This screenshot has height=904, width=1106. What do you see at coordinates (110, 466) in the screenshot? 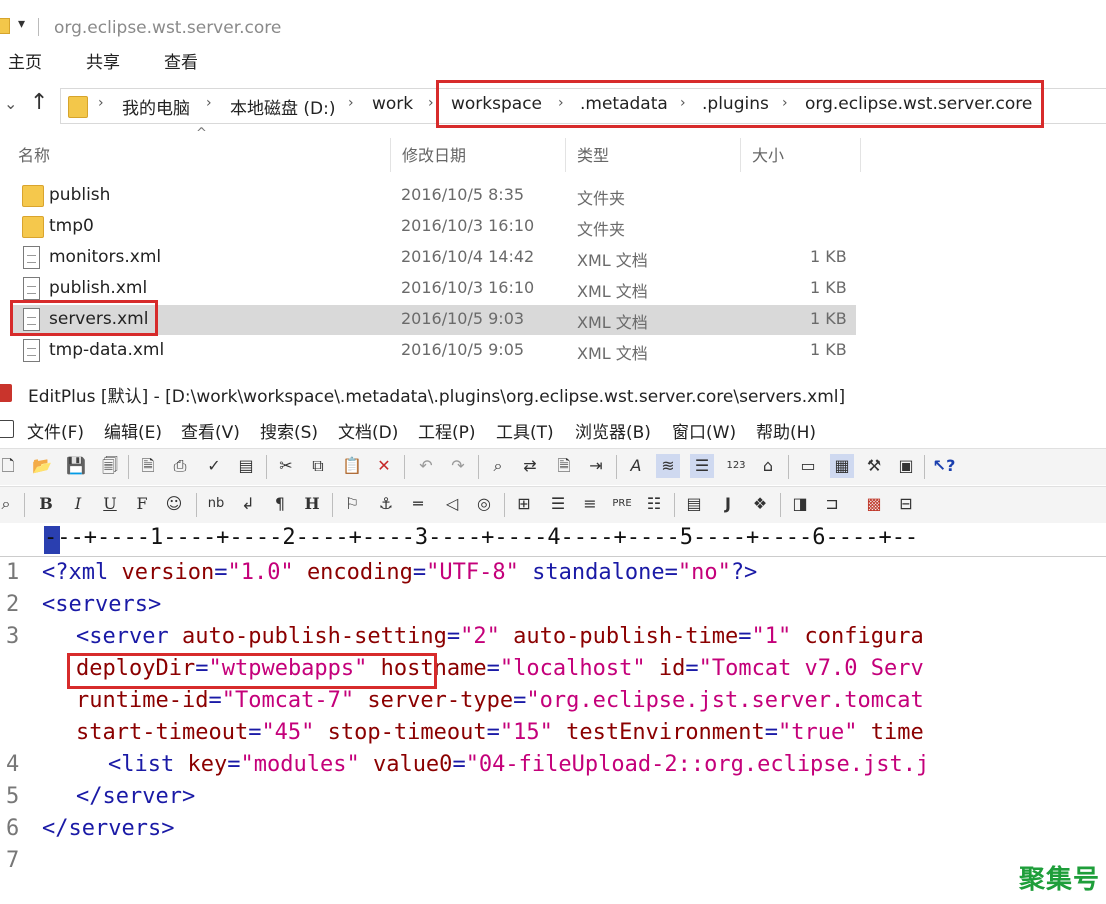
I see `save-all-icon: 🗐` at bounding box center [110, 466].